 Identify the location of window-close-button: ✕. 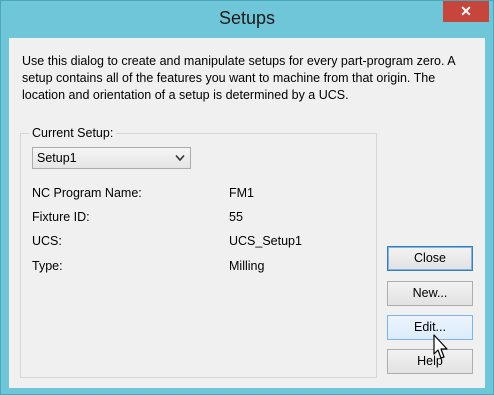
(466, 11).